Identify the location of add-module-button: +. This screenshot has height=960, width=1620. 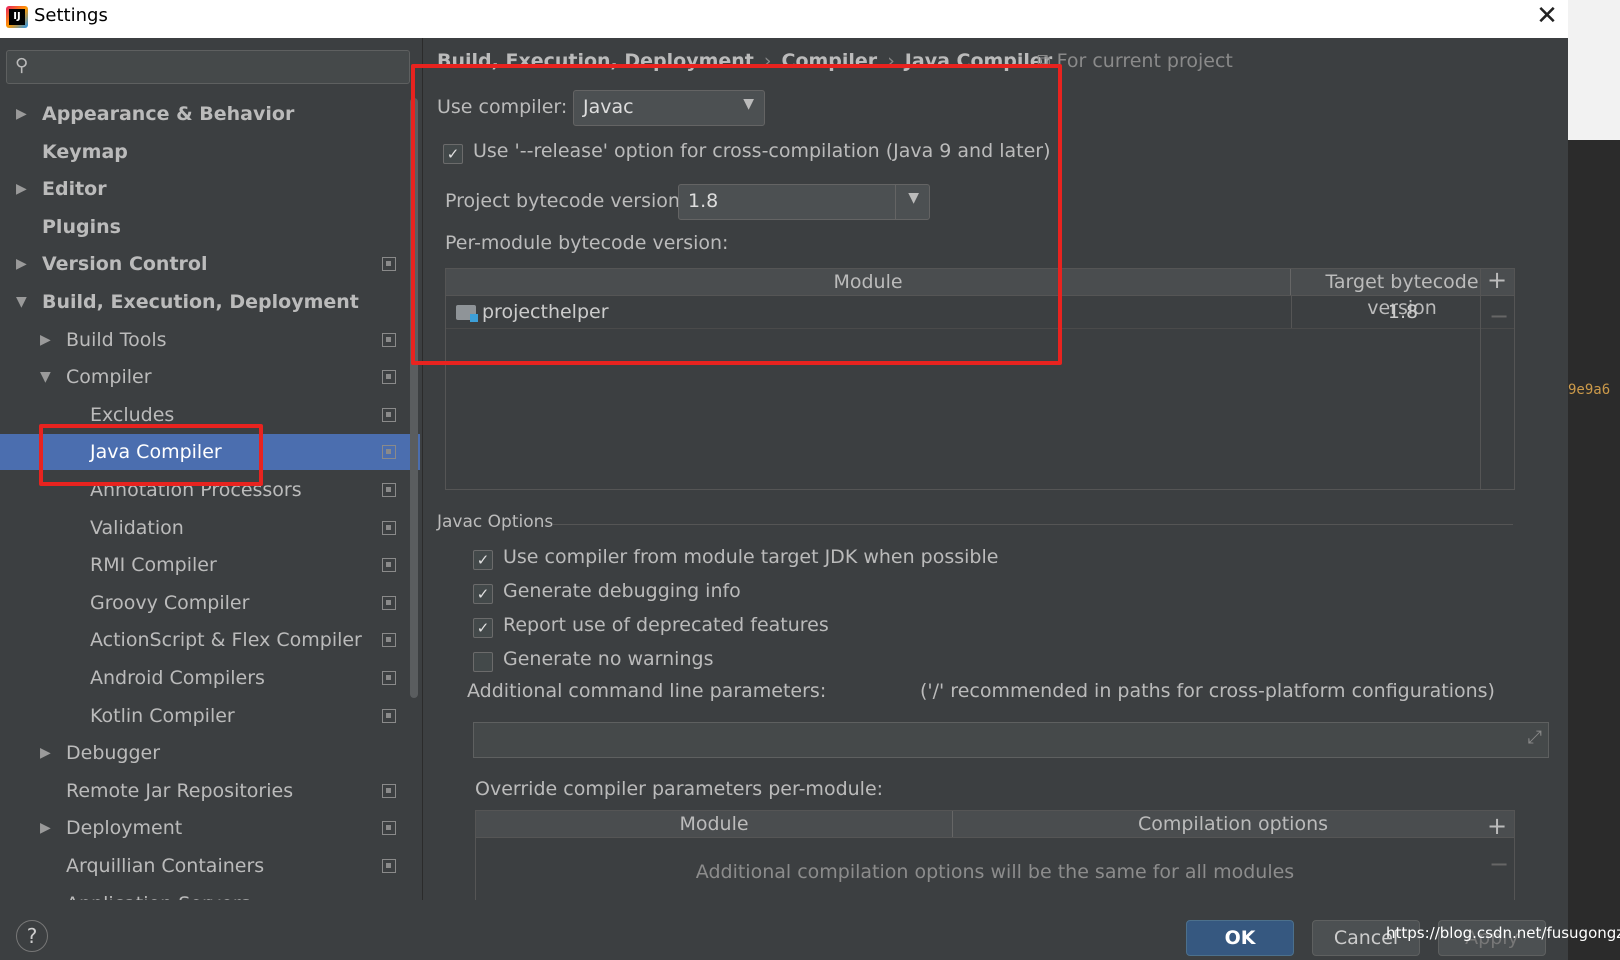
(1497, 280).